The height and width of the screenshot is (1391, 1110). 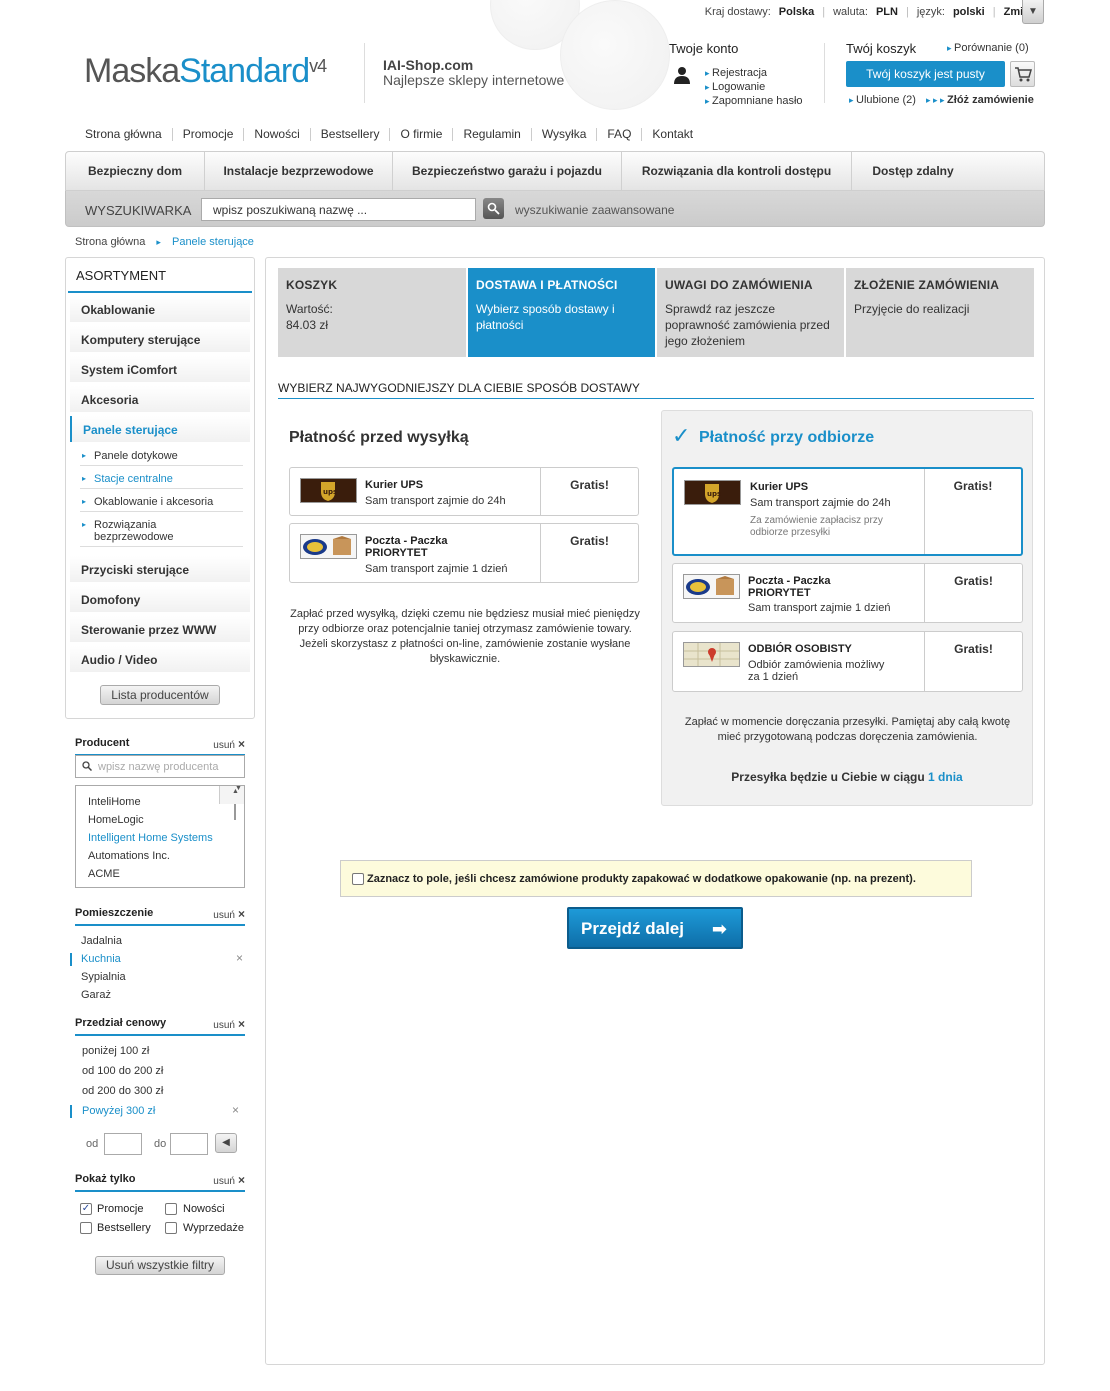 I want to click on gift-wrap-checkbox, so click(x=358, y=879).